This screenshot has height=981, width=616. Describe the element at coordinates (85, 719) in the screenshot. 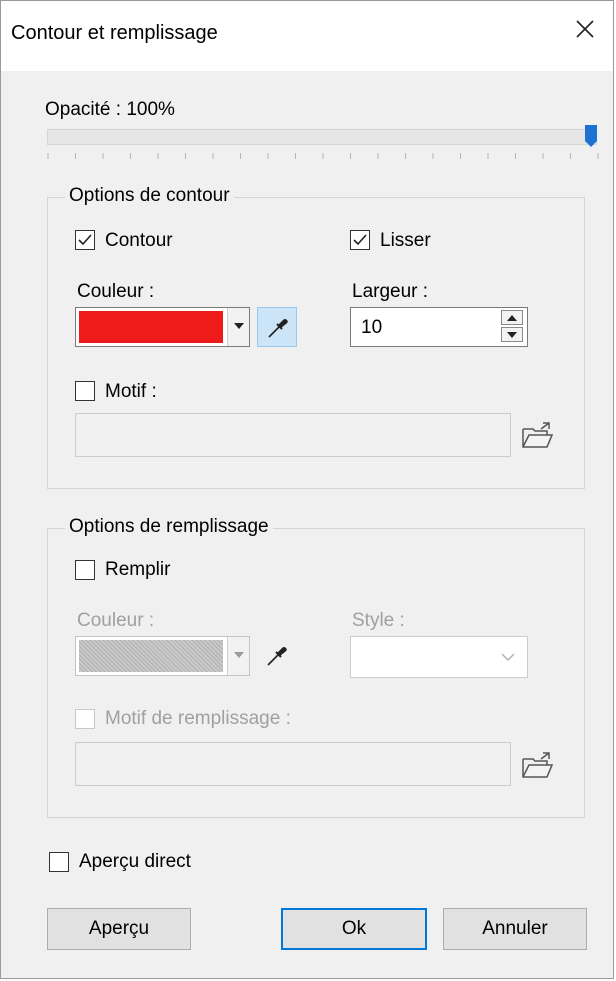

I see `motif-remplissage-checkbox` at that location.